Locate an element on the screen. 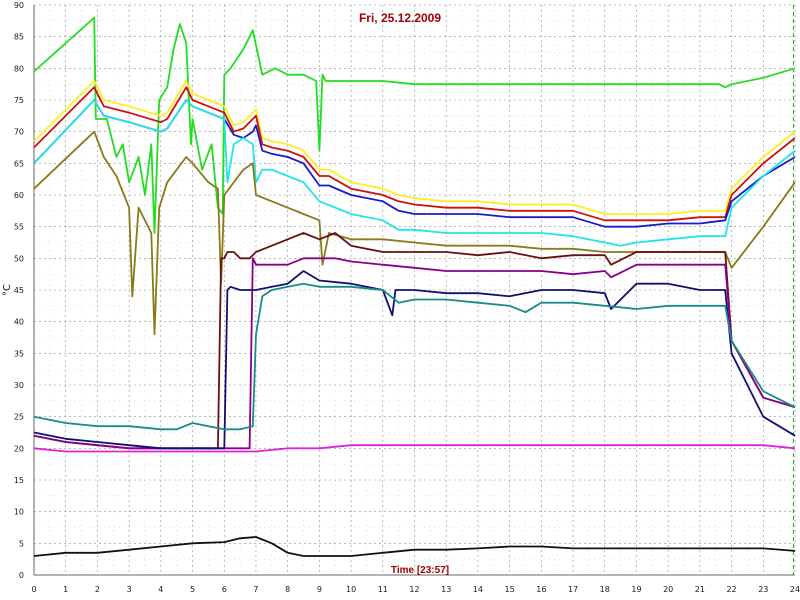 This screenshot has height=600, width=800. x-tick-label: 1 is located at coordinates (65, 589).